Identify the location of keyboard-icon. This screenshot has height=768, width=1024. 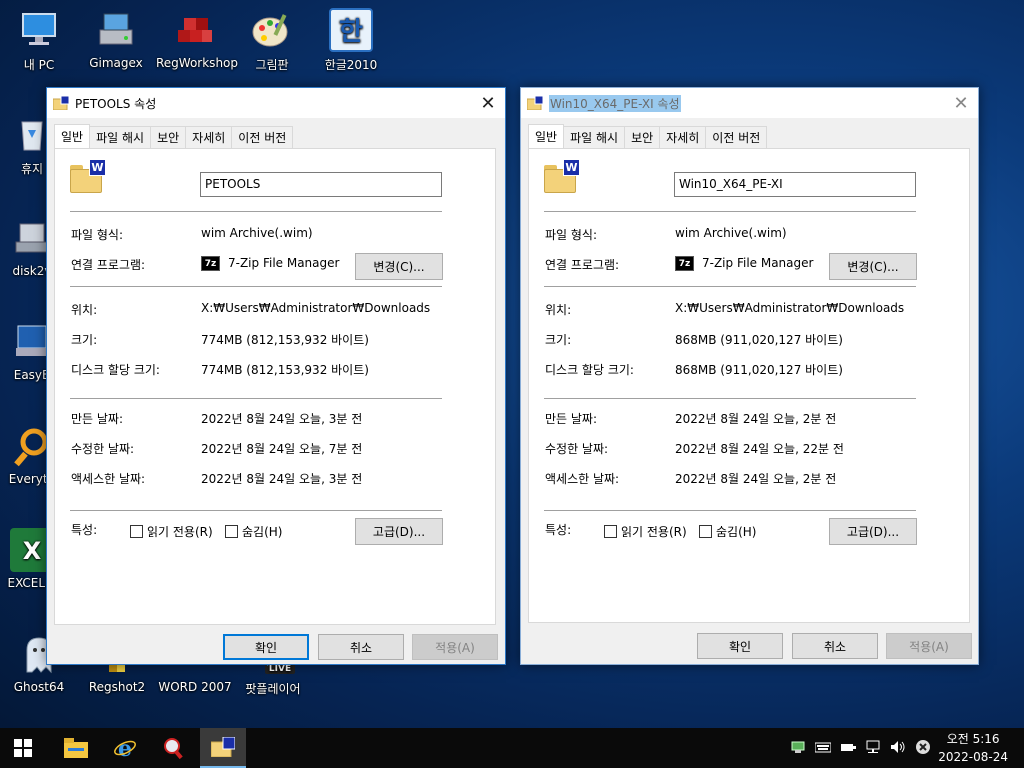
(823, 748).